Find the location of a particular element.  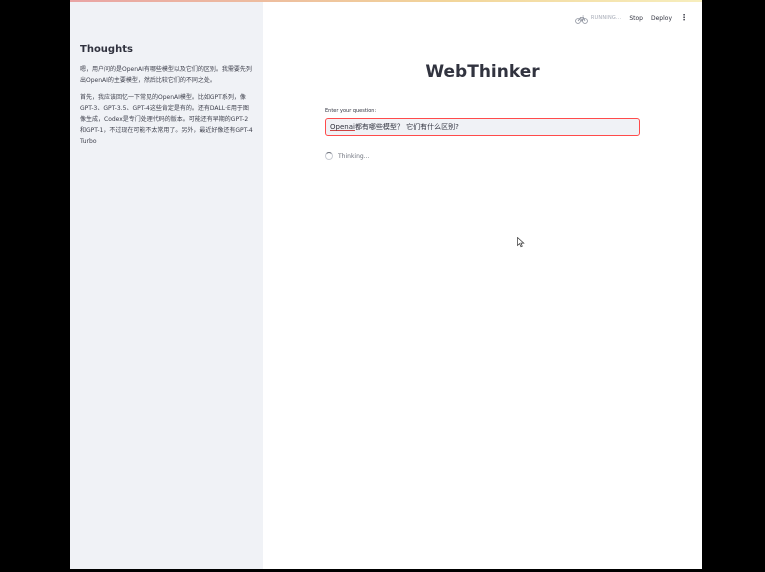

question-input-text-prefix: Openai is located at coordinates (342, 127).